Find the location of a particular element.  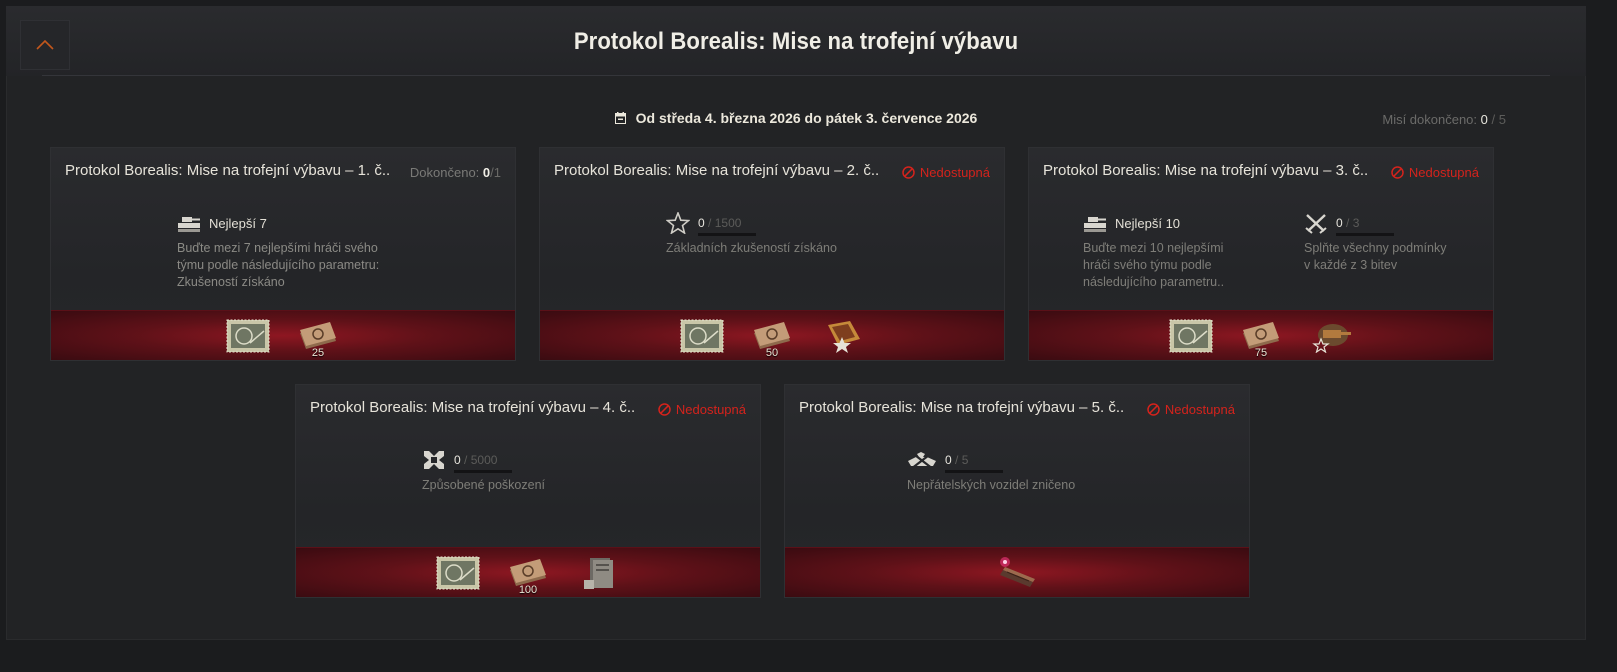

condition-description: Způsobené poškození is located at coordinates (542, 485).